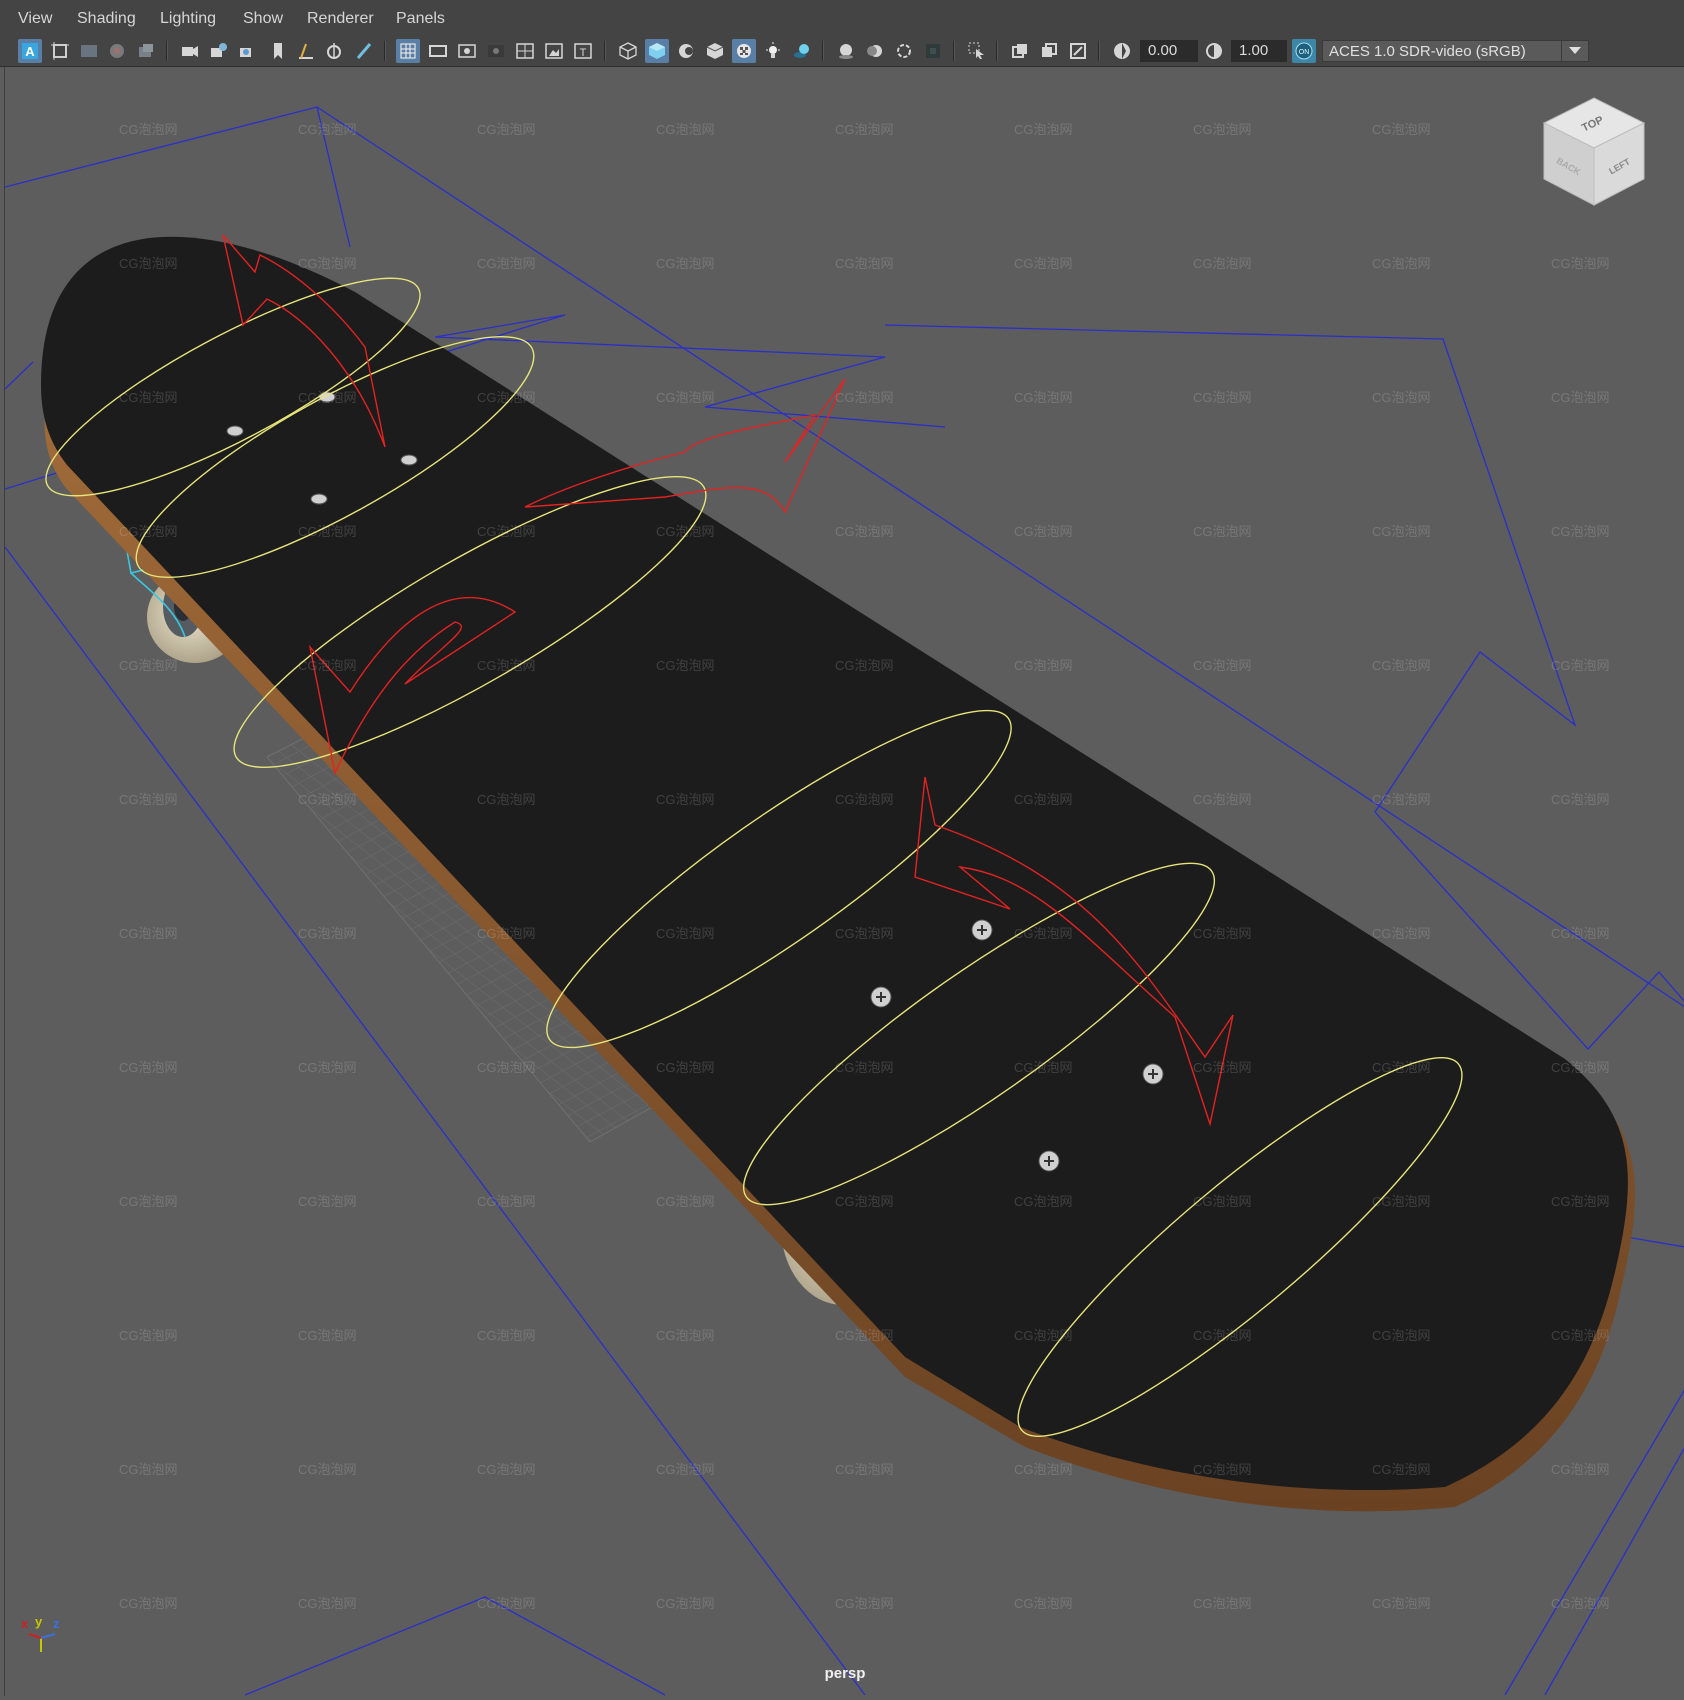 The width and height of the screenshot is (1684, 1700). Describe the element at coordinates (420, 19) in the screenshot. I see `menu-panels: Panels` at that location.